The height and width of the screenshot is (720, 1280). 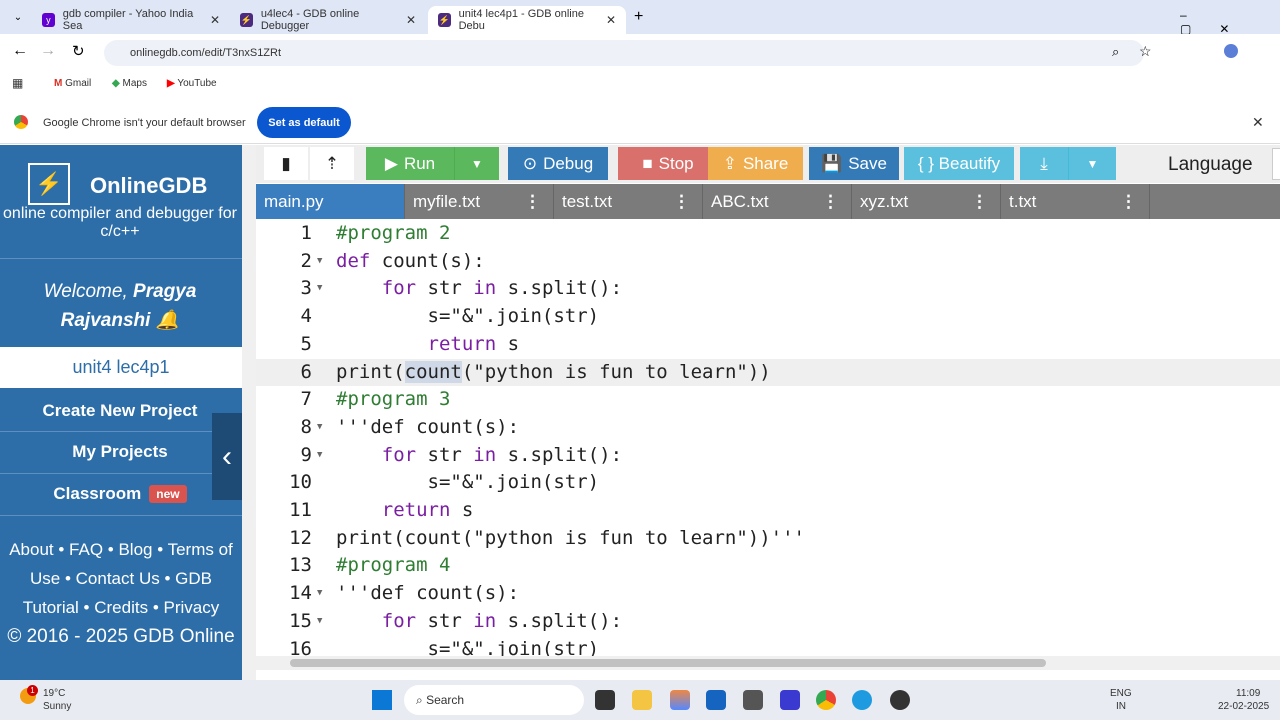 What do you see at coordinates (527, 20) in the screenshot?
I see `browser-tab-active: ⚡ unit4 lec4p1 - GDB online Debu ✕` at bounding box center [527, 20].